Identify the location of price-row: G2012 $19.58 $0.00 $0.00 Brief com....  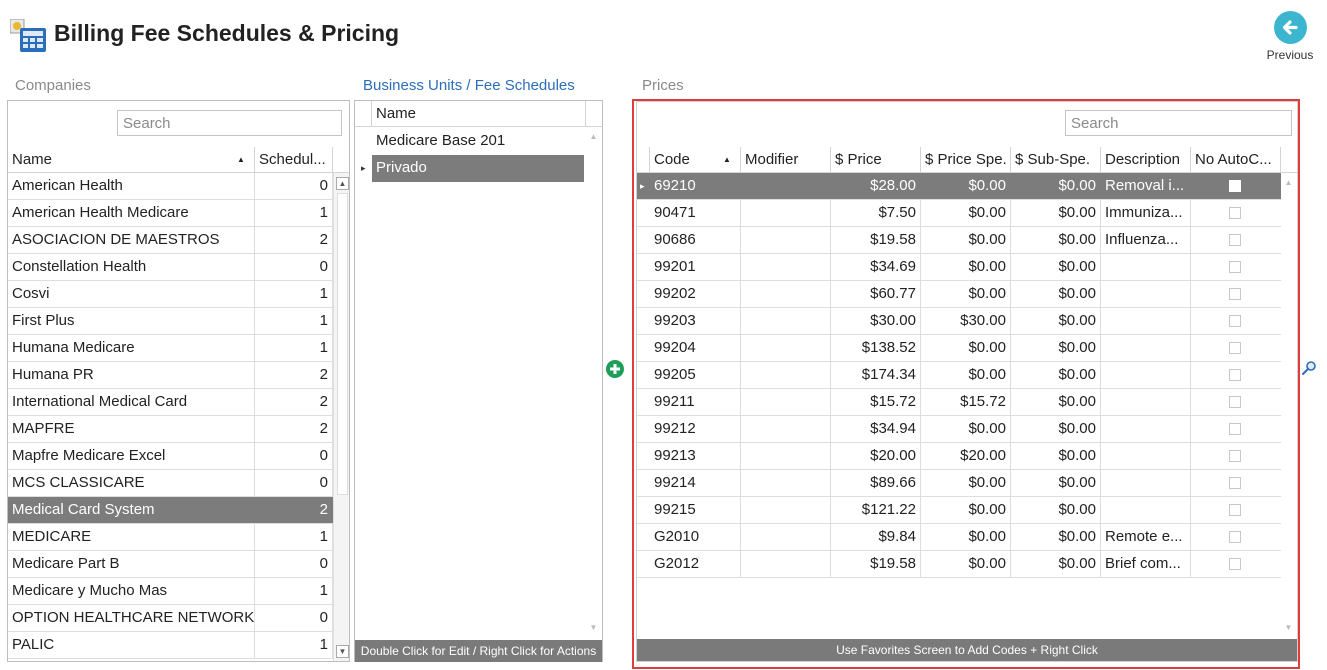
(959, 564).